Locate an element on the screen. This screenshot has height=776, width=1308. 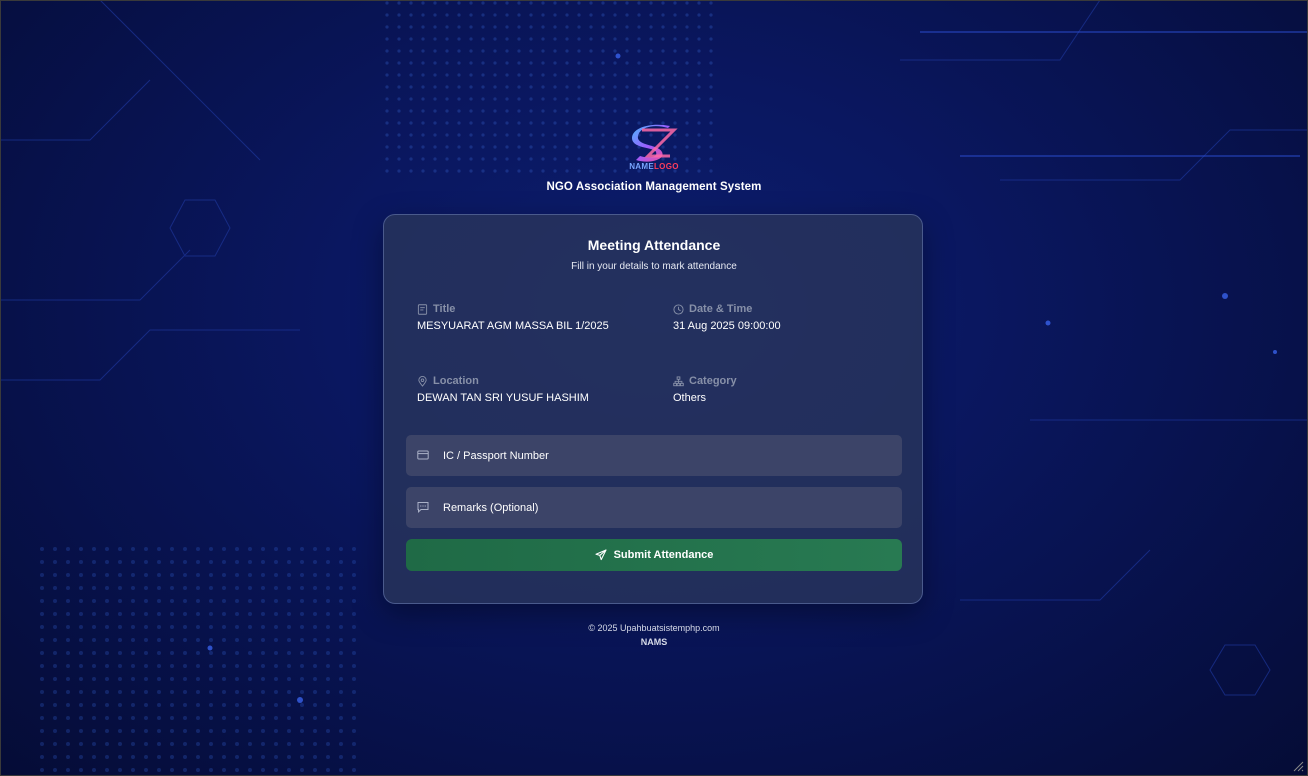
resize-grip-icon is located at coordinates (1298, 766).